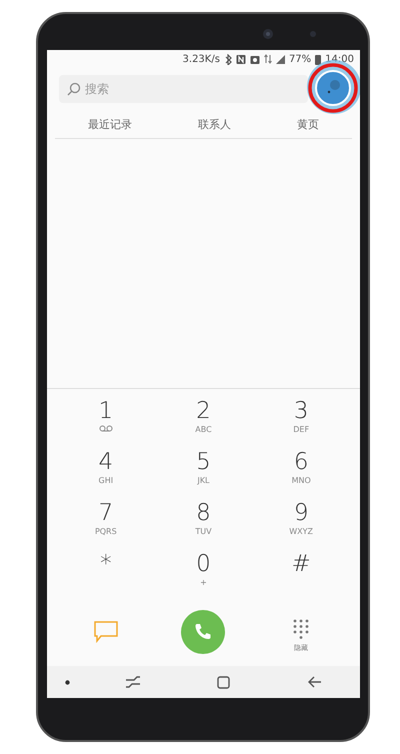 The height and width of the screenshot is (754, 400). Describe the element at coordinates (106, 462) in the screenshot. I see `dial-key: 4` at that location.